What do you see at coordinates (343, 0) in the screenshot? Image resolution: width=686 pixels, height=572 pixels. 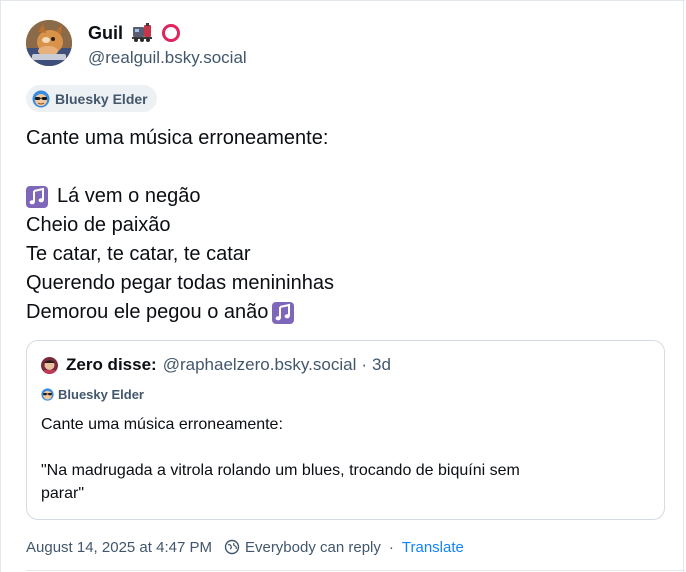 I see `top-divider` at bounding box center [343, 0].